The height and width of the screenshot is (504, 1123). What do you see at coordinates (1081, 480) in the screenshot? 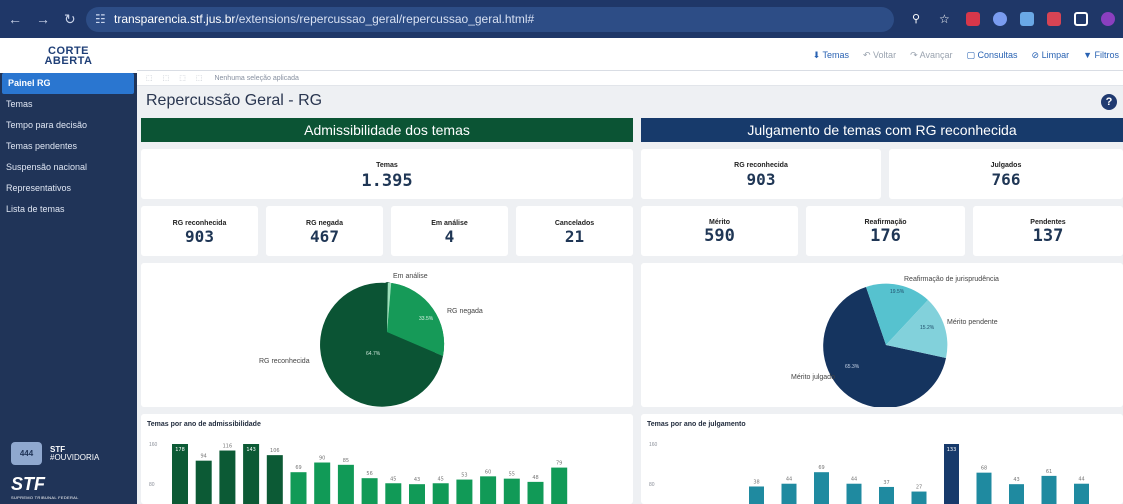
I see `bar-value-label: 44` at bounding box center [1081, 480].